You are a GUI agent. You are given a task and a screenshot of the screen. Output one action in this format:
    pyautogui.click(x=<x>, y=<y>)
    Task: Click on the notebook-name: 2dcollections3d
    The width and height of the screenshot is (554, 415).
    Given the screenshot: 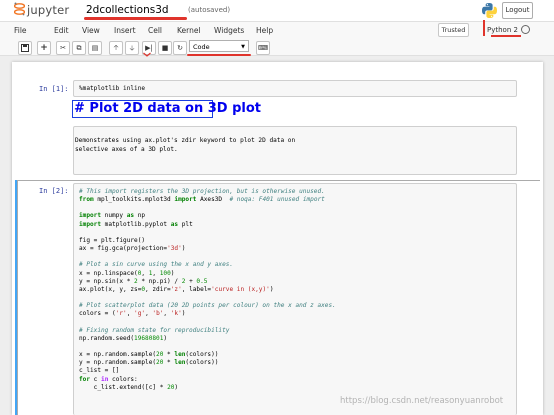 What is the action you would take?
    pyautogui.click(x=127, y=10)
    